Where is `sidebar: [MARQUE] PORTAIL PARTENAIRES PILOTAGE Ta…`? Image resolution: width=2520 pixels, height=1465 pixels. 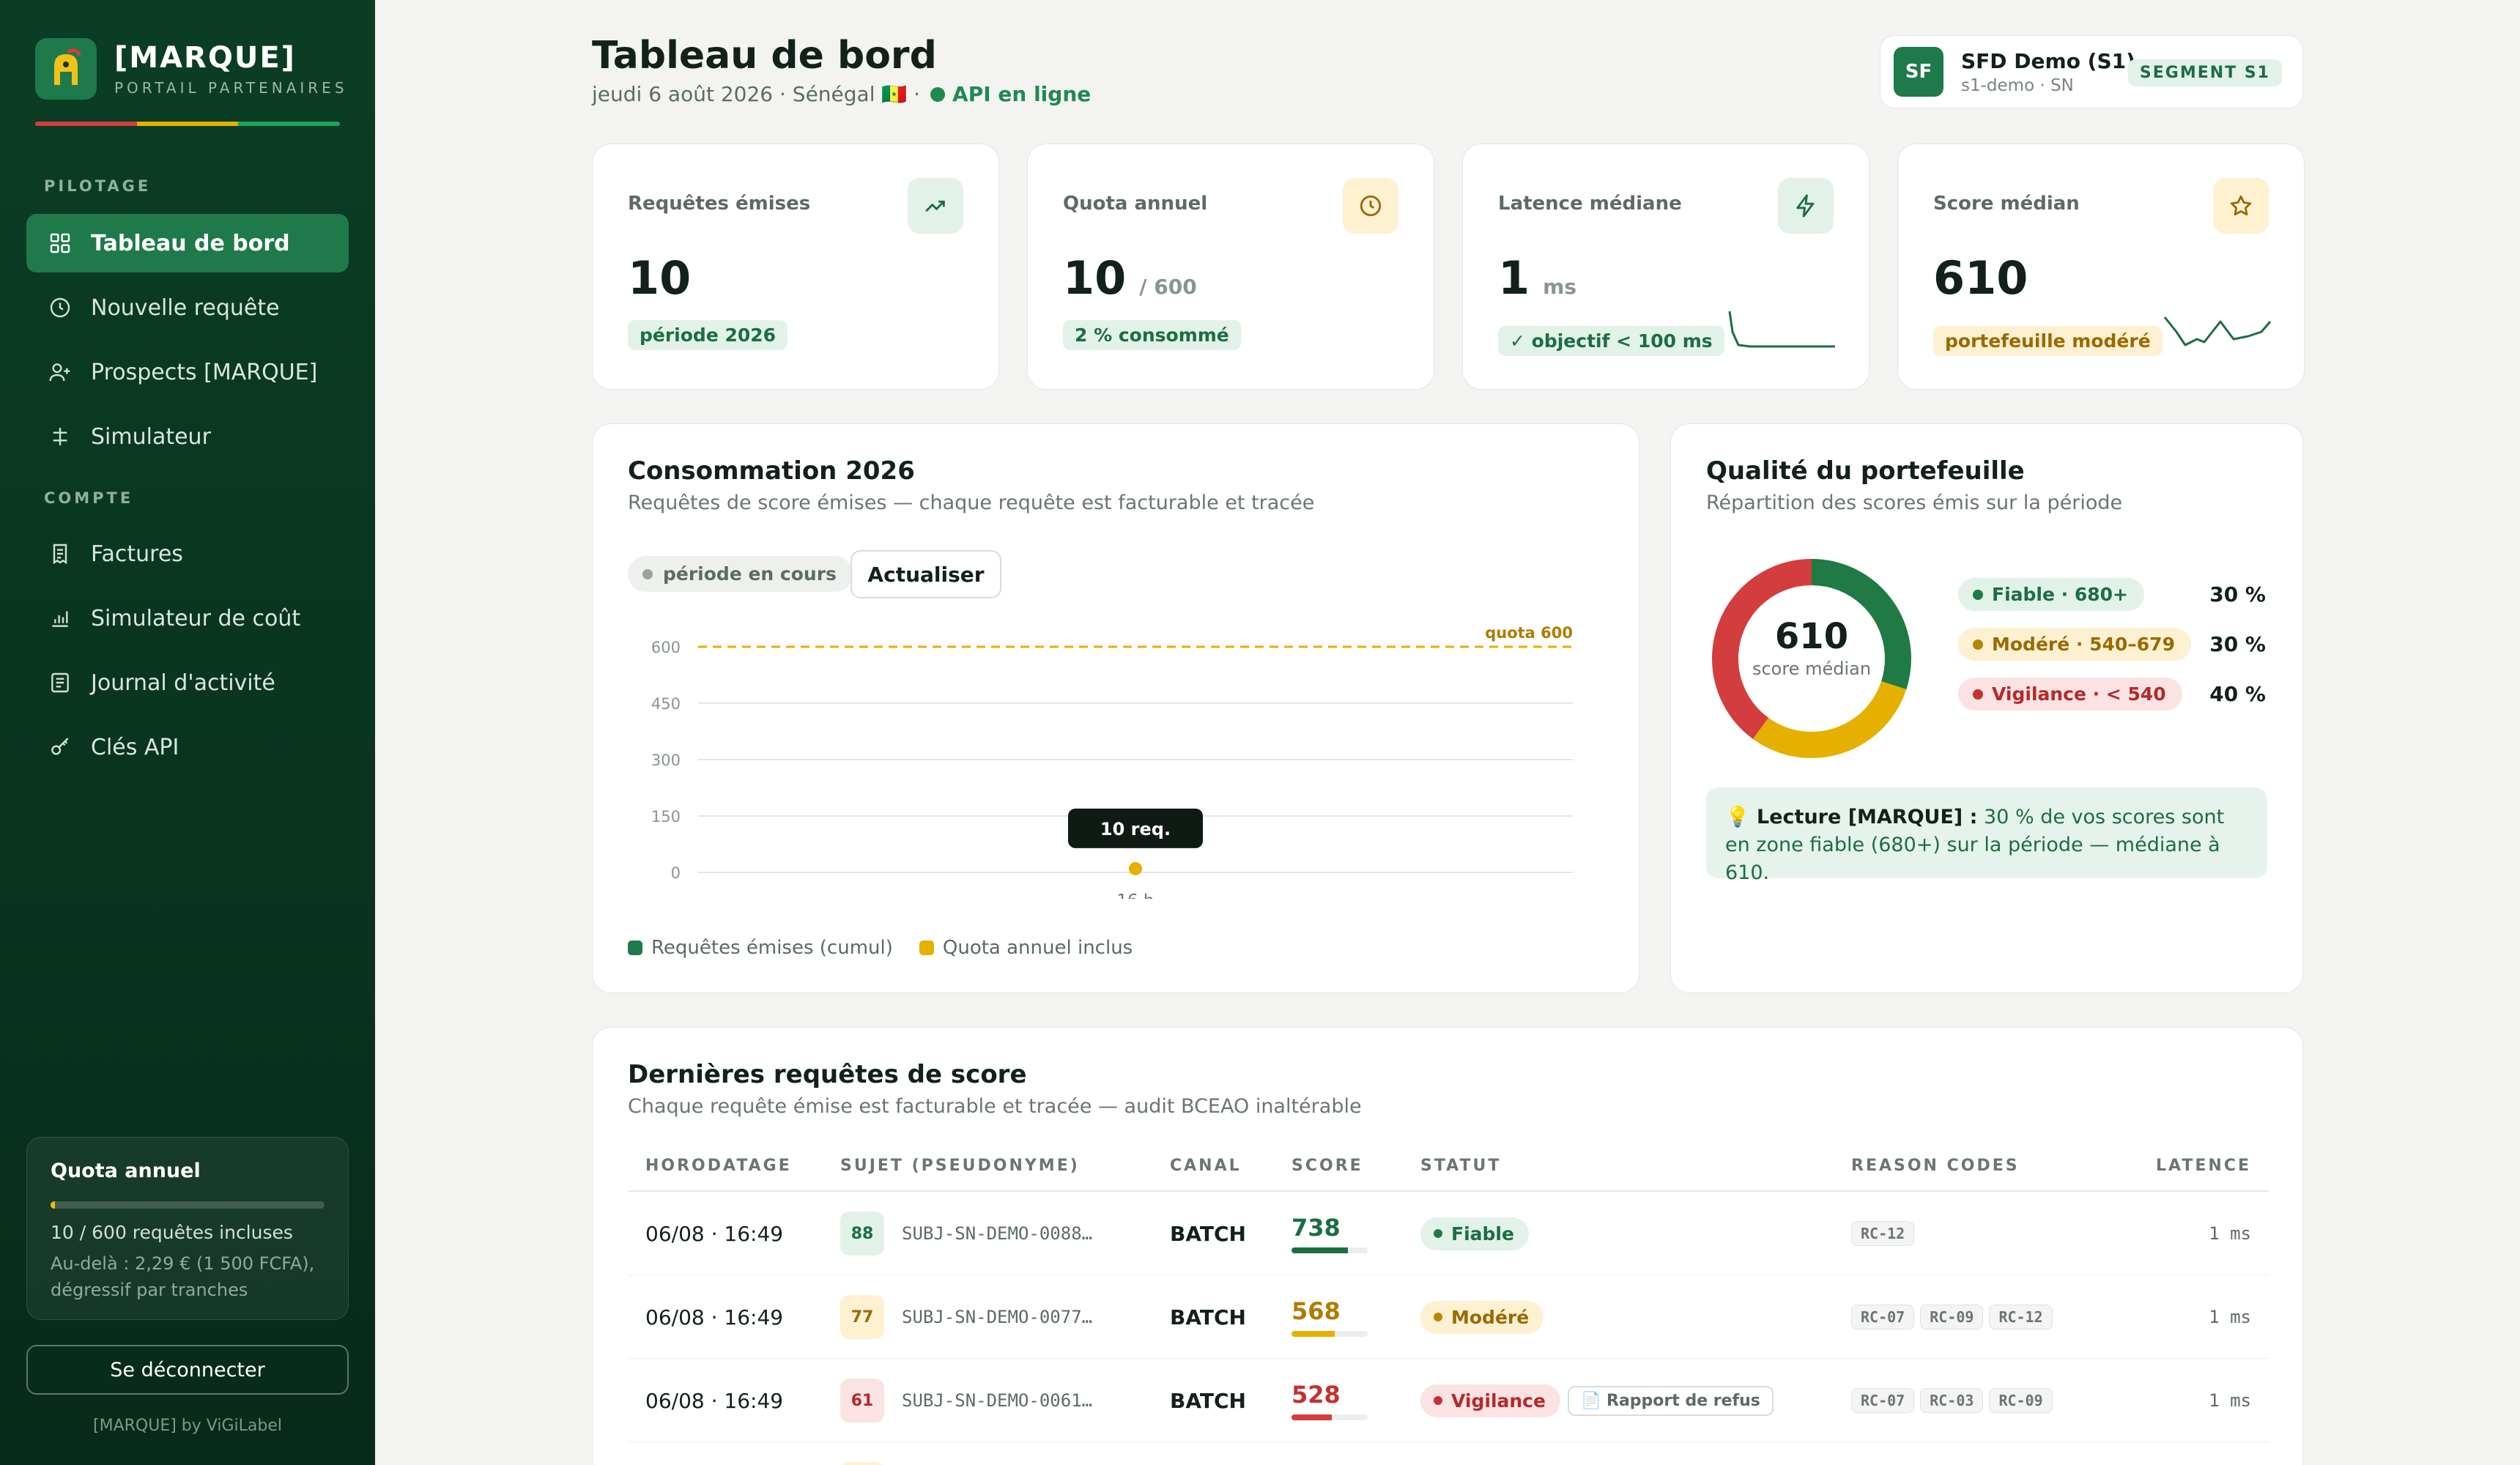 sidebar: [MARQUE] PORTAIL PARTENAIRES PILOTAGE Ta… is located at coordinates (187, 733).